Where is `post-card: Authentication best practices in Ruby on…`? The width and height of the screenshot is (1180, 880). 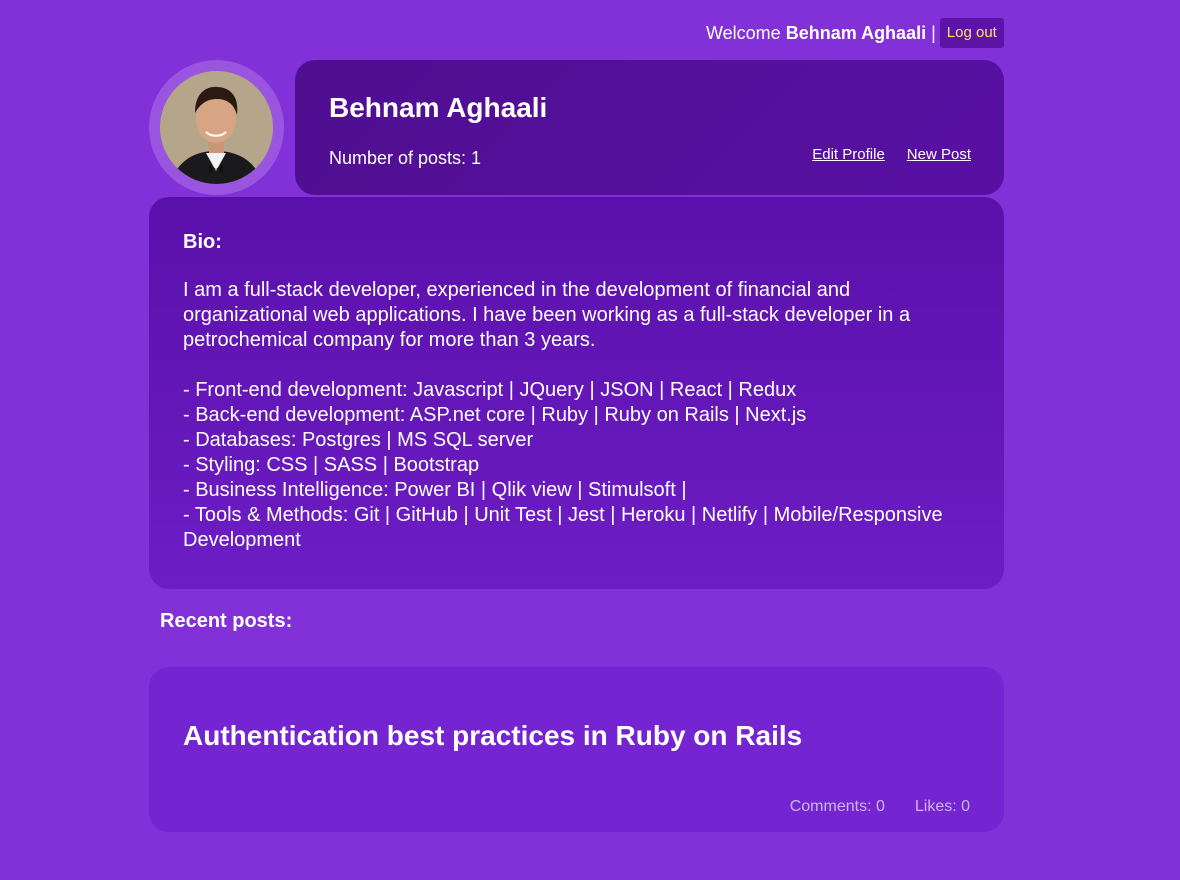
post-card: Authentication best practices in Ruby on… is located at coordinates (576, 749).